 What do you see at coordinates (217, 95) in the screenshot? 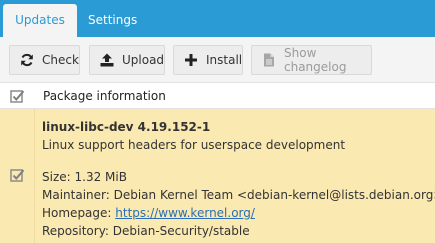
I see `table-header: Package information` at bounding box center [217, 95].